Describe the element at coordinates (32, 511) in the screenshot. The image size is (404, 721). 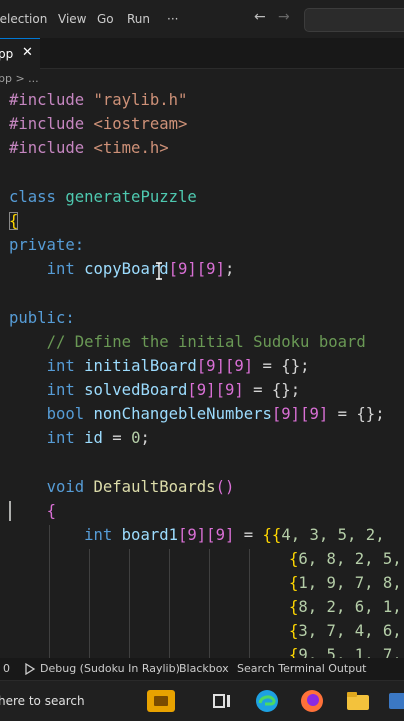
I see `code-line-function-brace: {` at that location.